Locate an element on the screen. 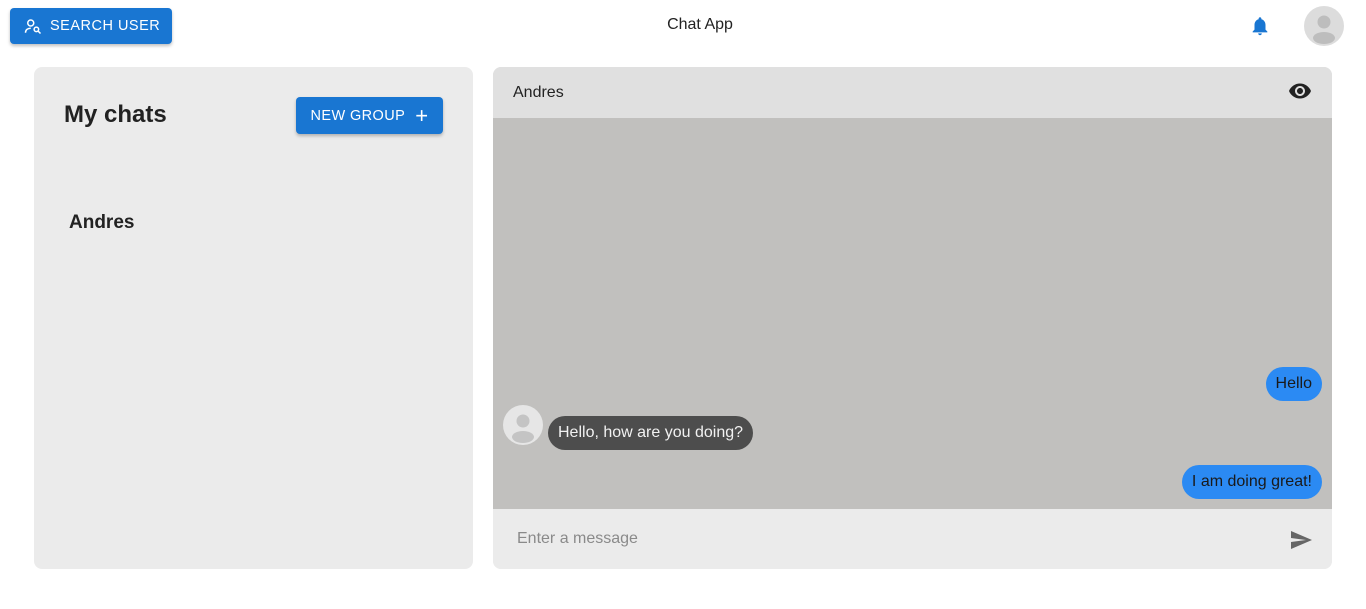 This screenshot has height=609, width=1366. user-avatar is located at coordinates (1324, 26).